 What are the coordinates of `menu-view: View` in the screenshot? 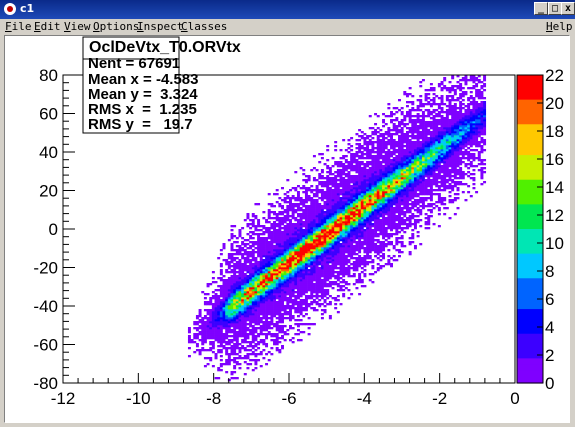 It's located at (77, 26).